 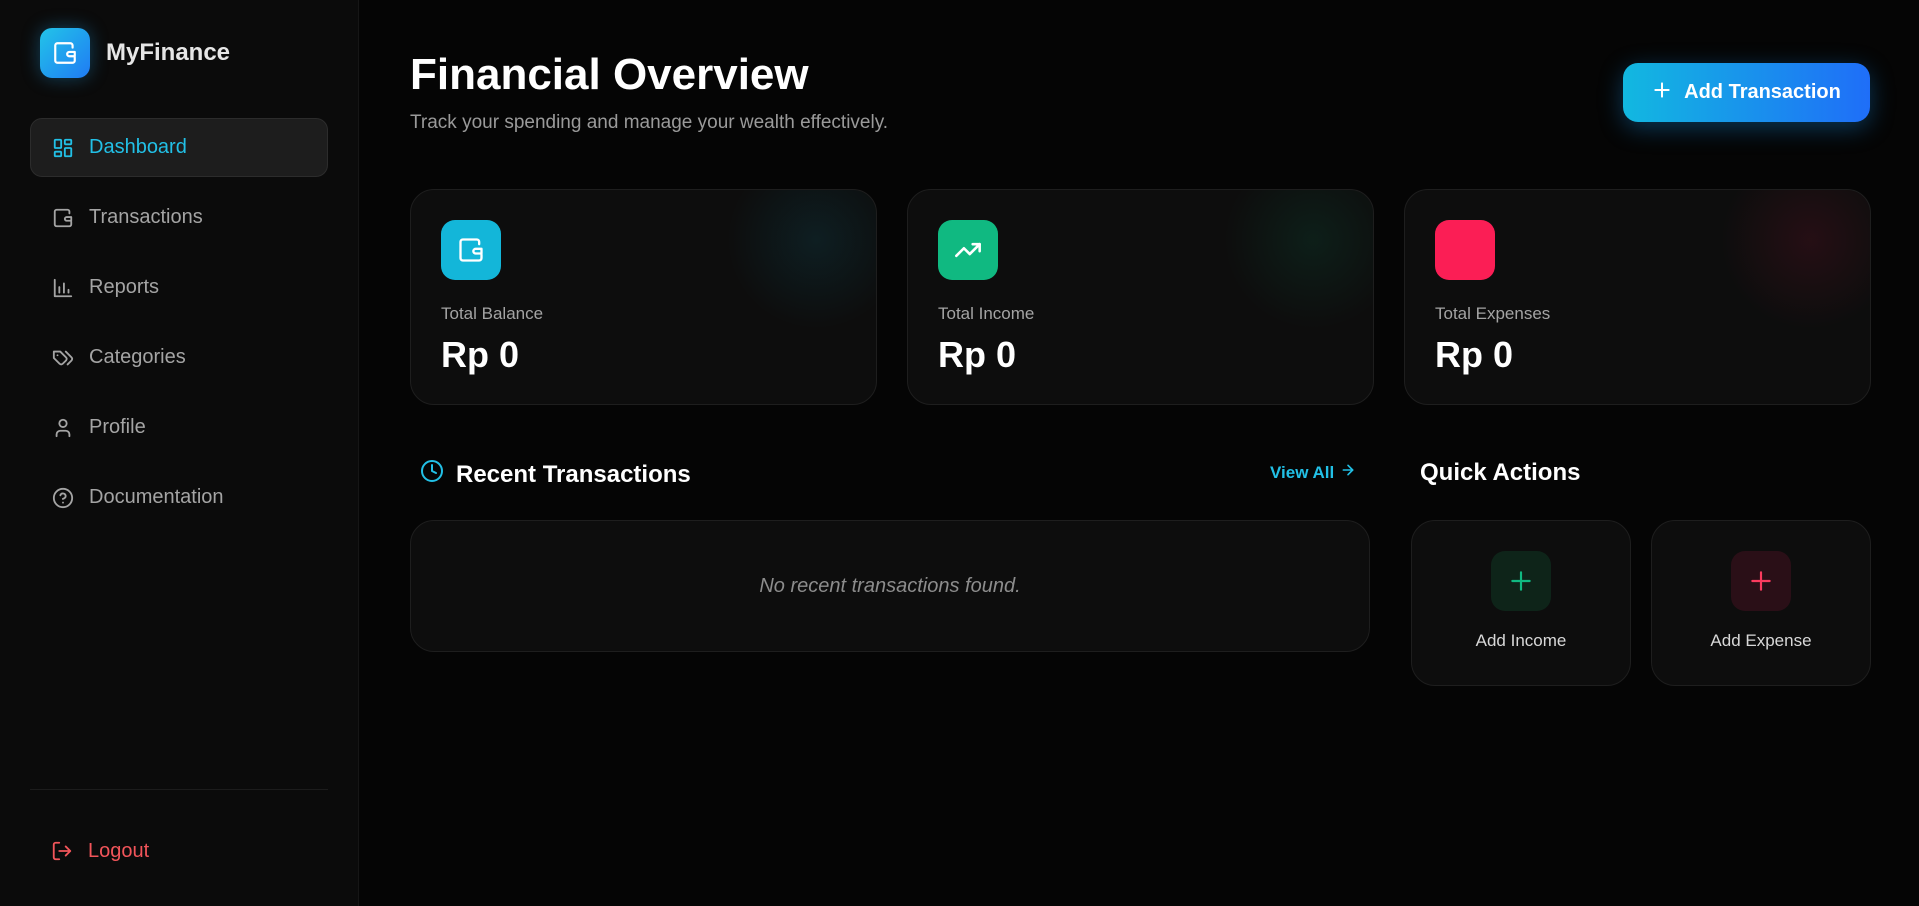 What do you see at coordinates (573, 474) in the screenshot?
I see `recent-transactions-title: Recent Transactions` at bounding box center [573, 474].